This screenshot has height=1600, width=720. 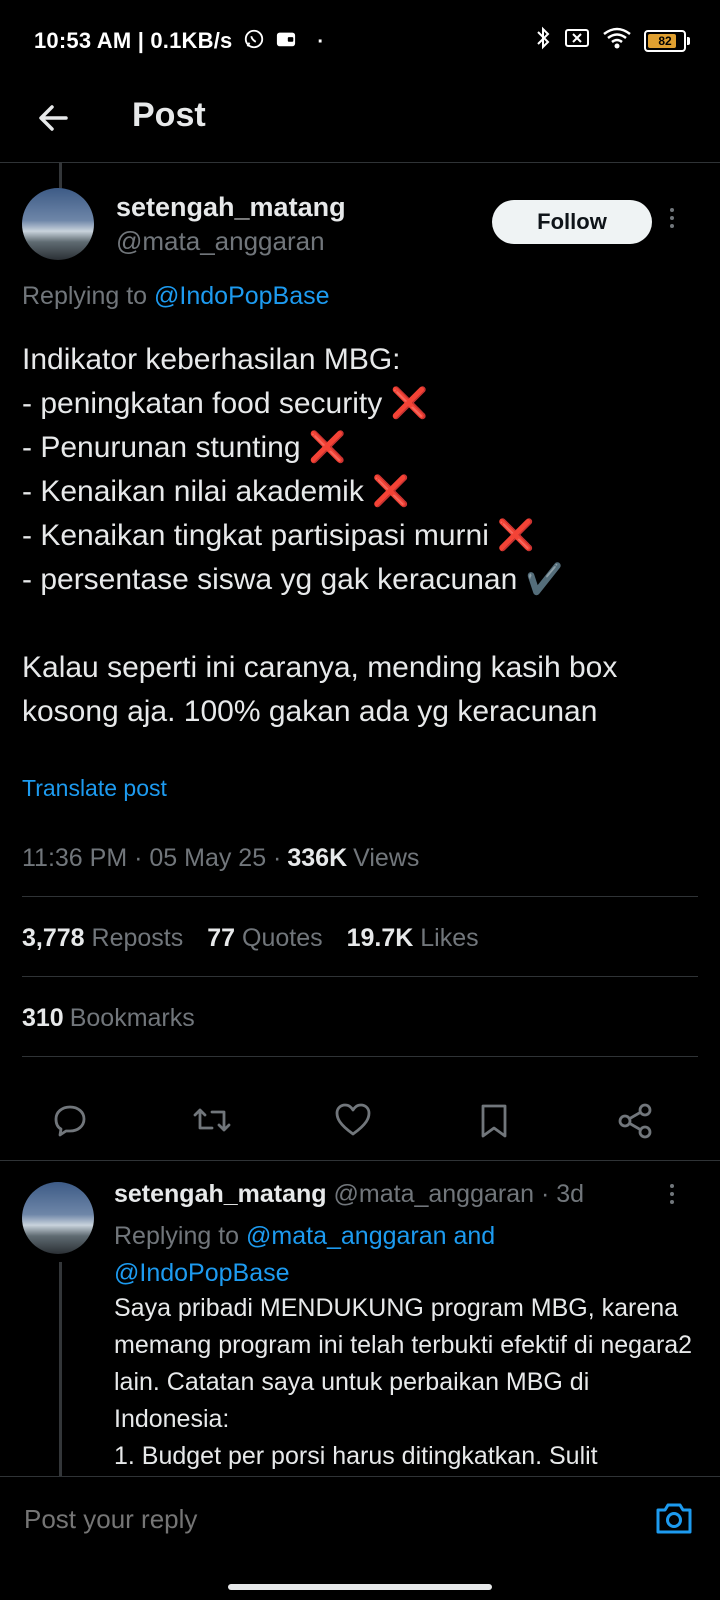 What do you see at coordinates (360, 1587) in the screenshot?
I see `gesture-home-indicator` at bounding box center [360, 1587].